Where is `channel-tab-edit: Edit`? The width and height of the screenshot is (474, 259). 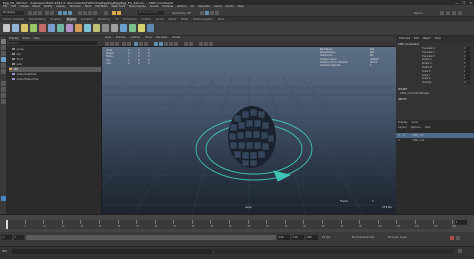
channel-tab-edit: Edit is located at coordinates (416, 39).